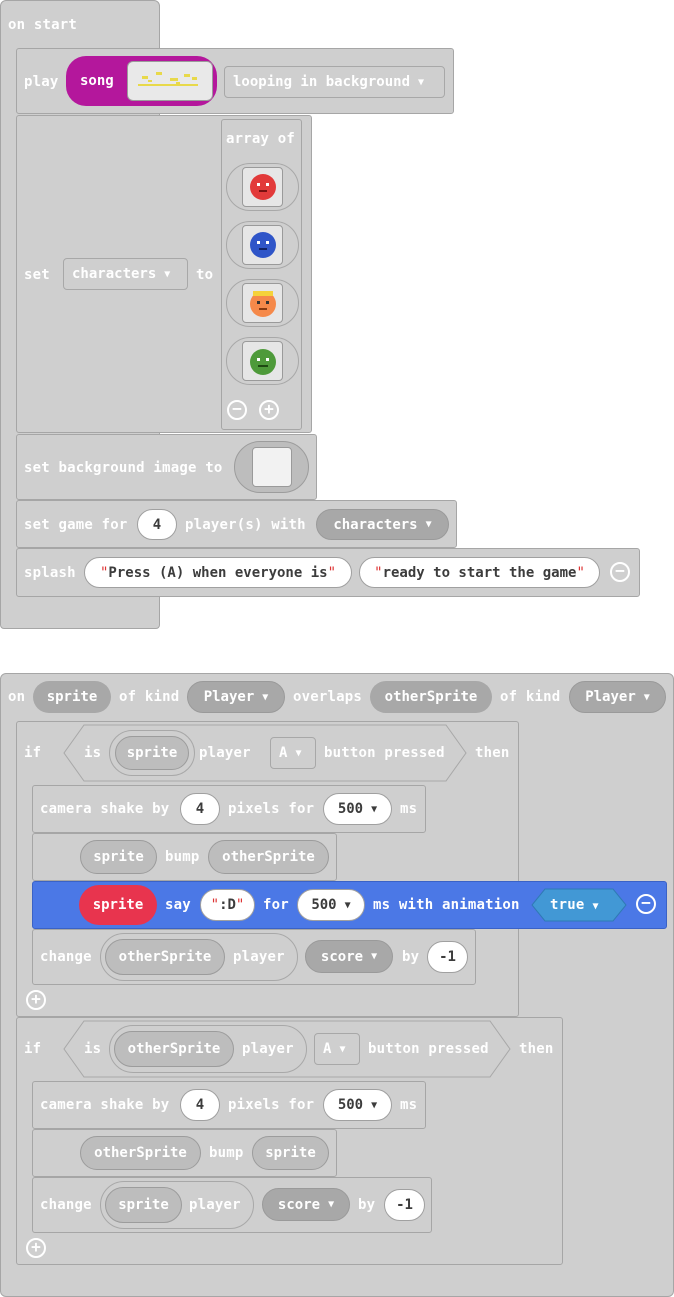 The height and width of the screenshot is (1297, 674). I want to click on blue-blob-icon, so click(263, 245).